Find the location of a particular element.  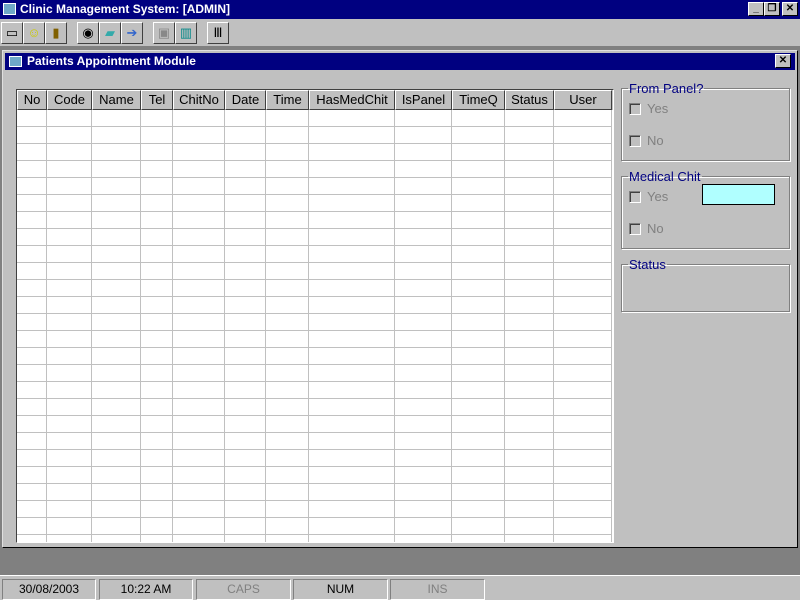

restore-button: ❐ is located at coordinates (772, 9).